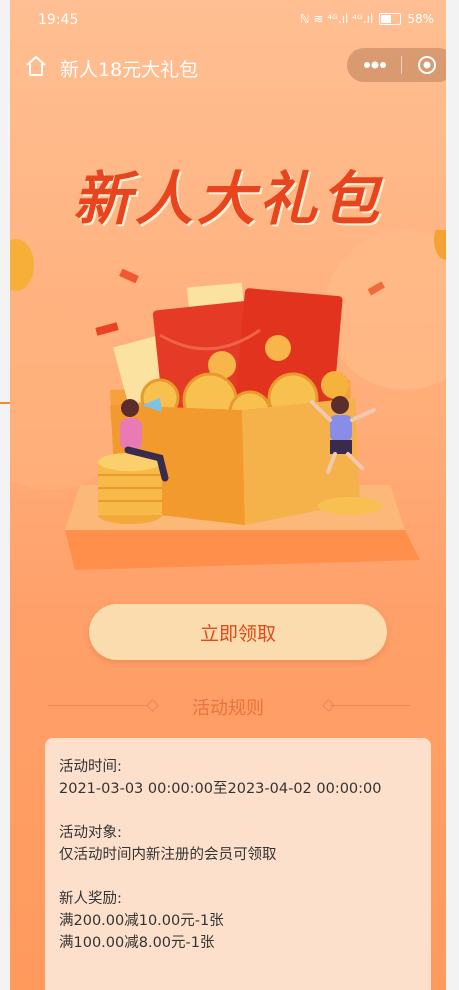  I want to click on capsule-divider, so click(401, 65).